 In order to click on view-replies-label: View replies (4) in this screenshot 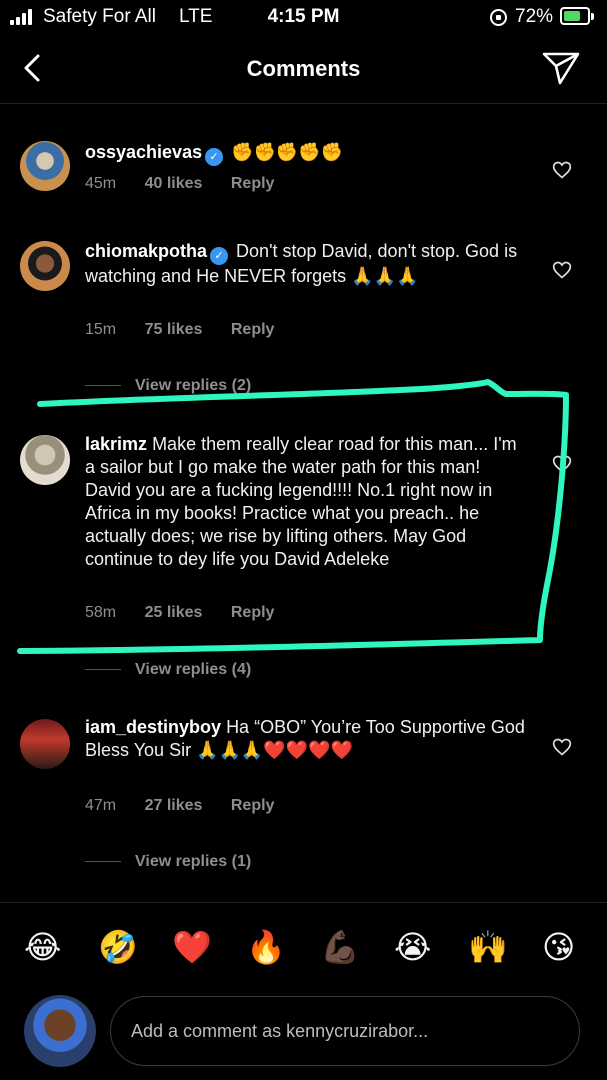, I will do `click(193, 669)`.